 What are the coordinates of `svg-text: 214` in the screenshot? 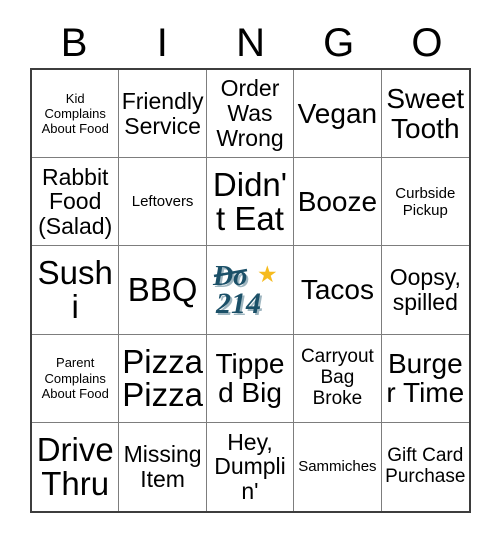 It's located at (238, 303).